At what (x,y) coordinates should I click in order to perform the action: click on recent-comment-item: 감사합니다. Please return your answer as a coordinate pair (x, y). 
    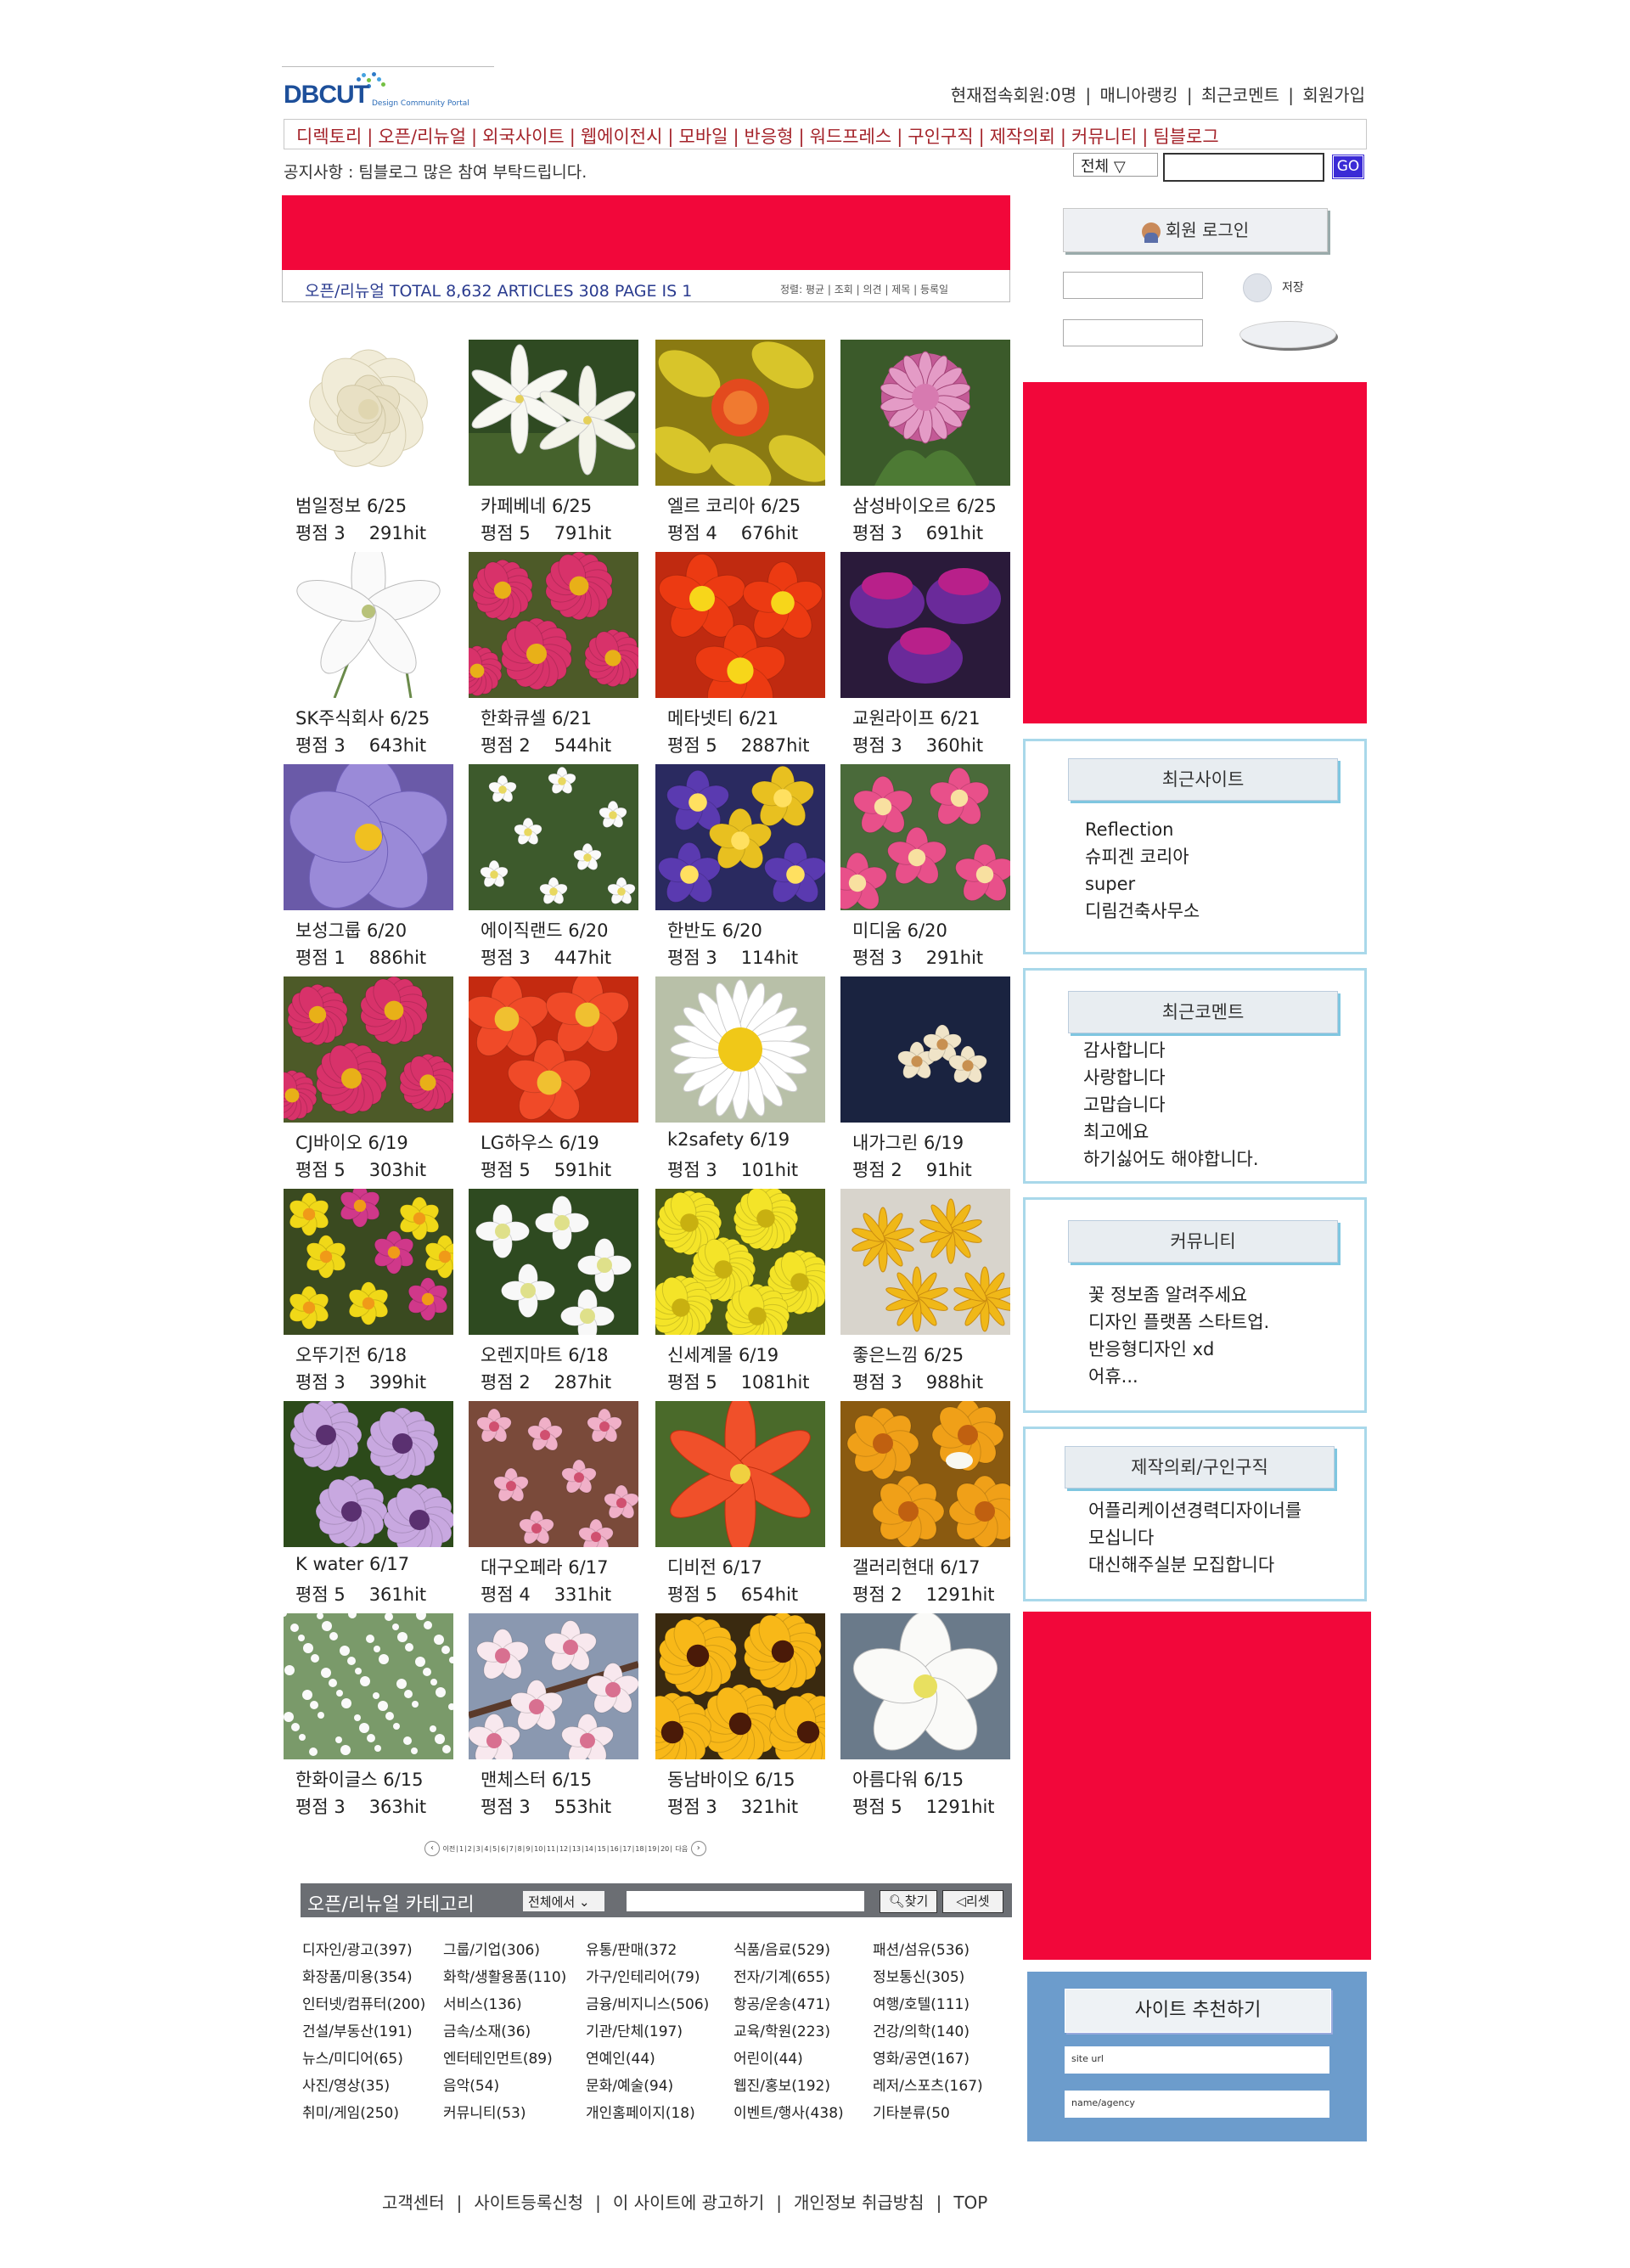
    Looking at the image, I should click on (1171, 1050).